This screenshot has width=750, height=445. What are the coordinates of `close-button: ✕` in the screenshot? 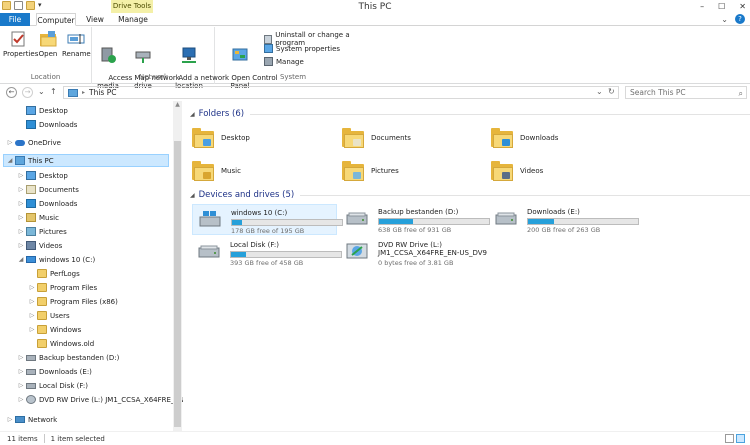 It's located at (742, 6).